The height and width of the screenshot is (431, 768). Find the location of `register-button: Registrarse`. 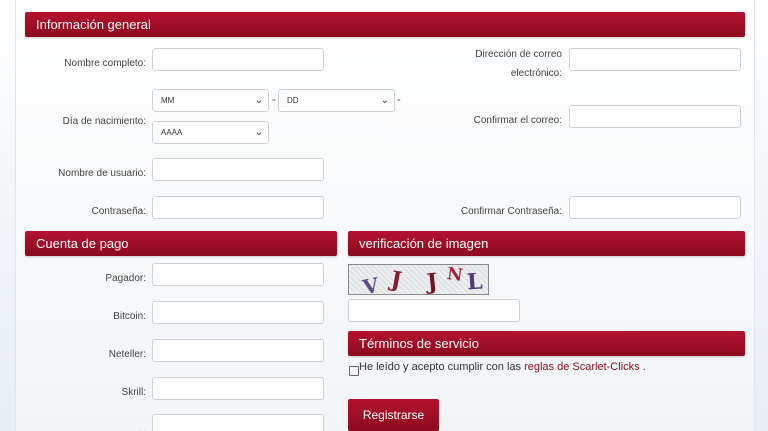

register-button: Registrarse is located at coordinates (393, 415).